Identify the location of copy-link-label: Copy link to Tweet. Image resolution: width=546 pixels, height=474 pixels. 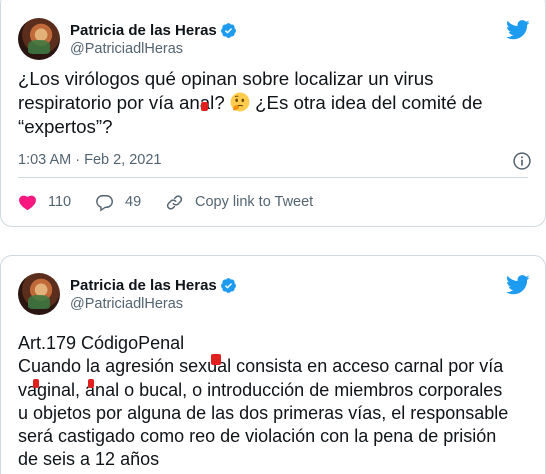
(254, 202).